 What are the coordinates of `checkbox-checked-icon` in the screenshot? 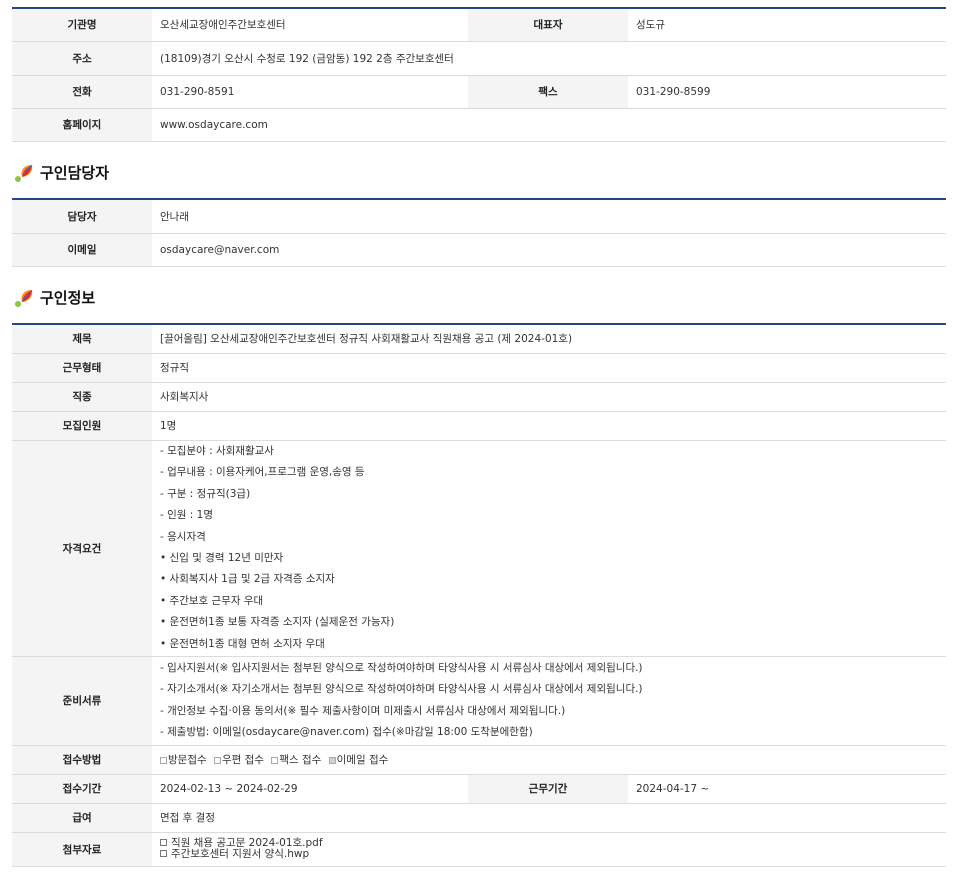 It's located at (332, 760).